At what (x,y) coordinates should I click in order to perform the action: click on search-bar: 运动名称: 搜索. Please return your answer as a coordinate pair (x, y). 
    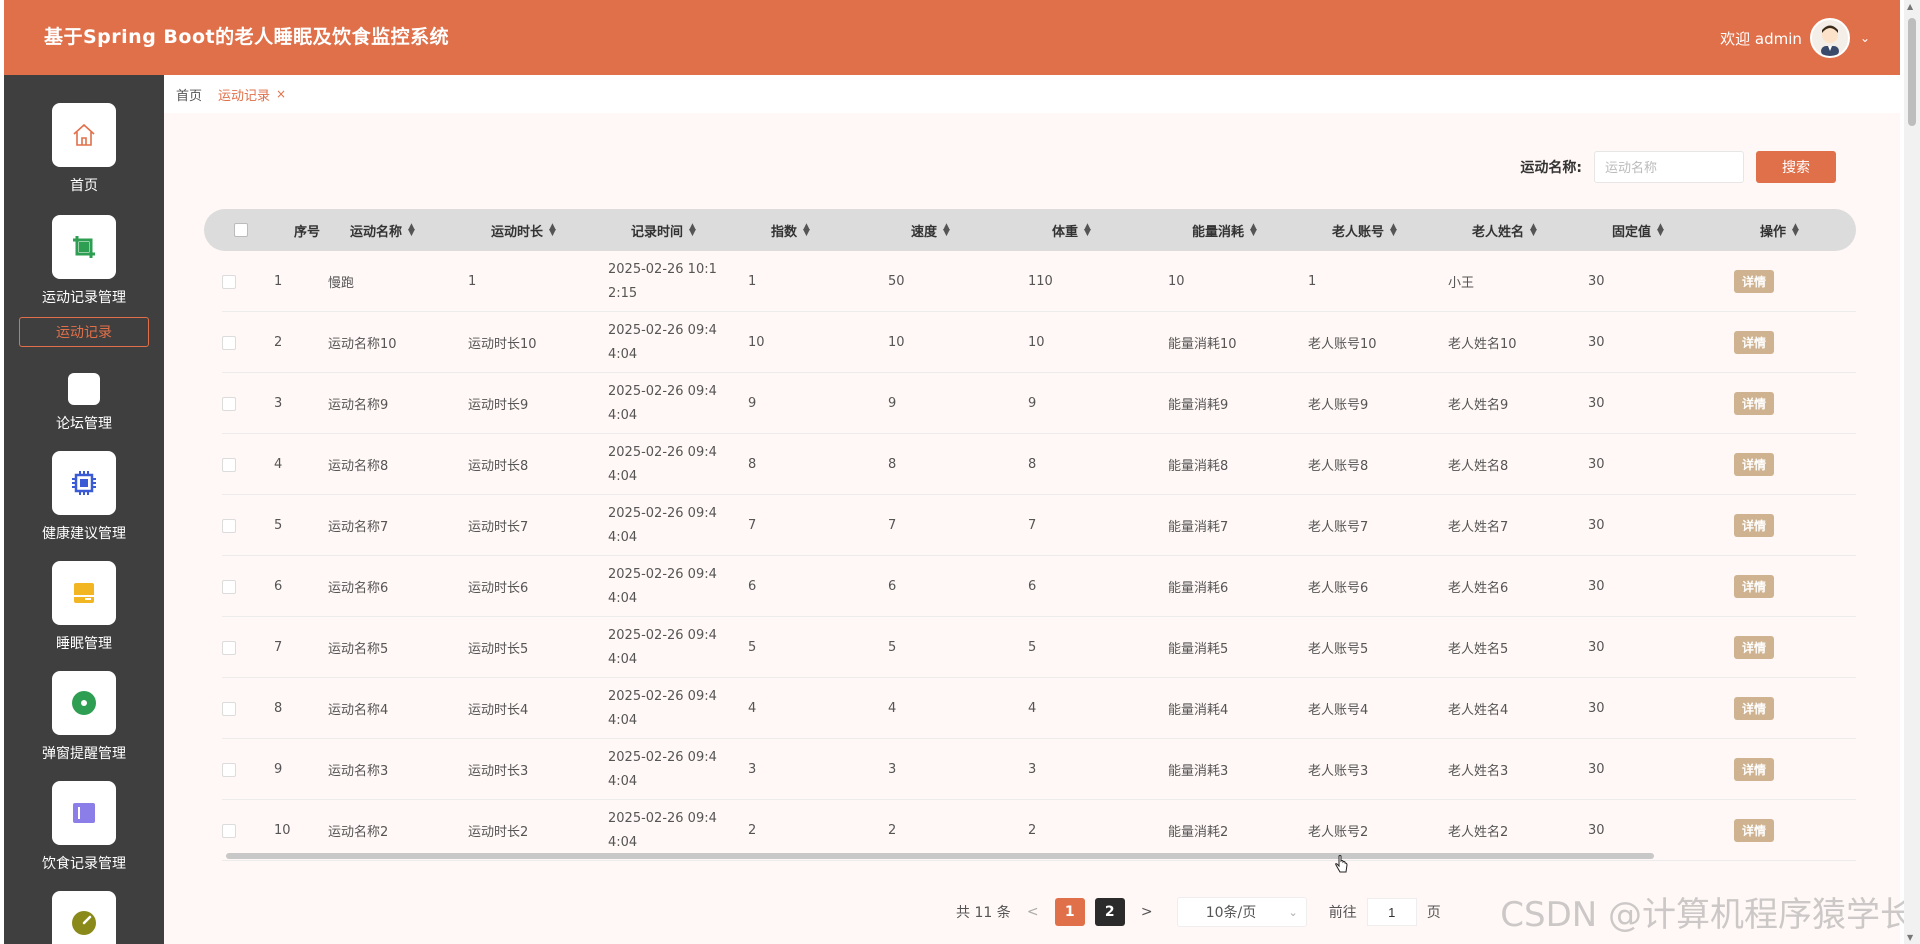
    Looking at the image, I should click on (1678, 167).